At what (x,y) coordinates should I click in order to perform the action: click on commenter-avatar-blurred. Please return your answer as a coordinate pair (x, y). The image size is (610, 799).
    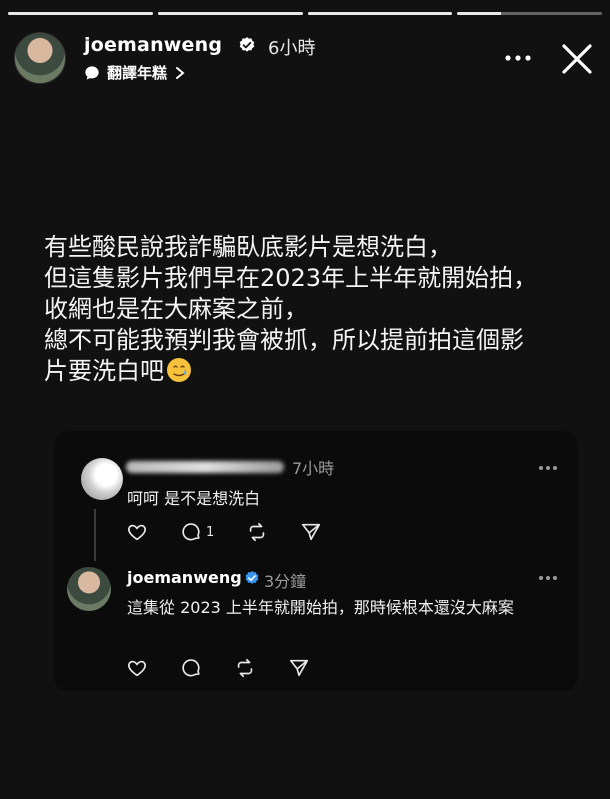
    Looking at the image, I should click on (102, 479).